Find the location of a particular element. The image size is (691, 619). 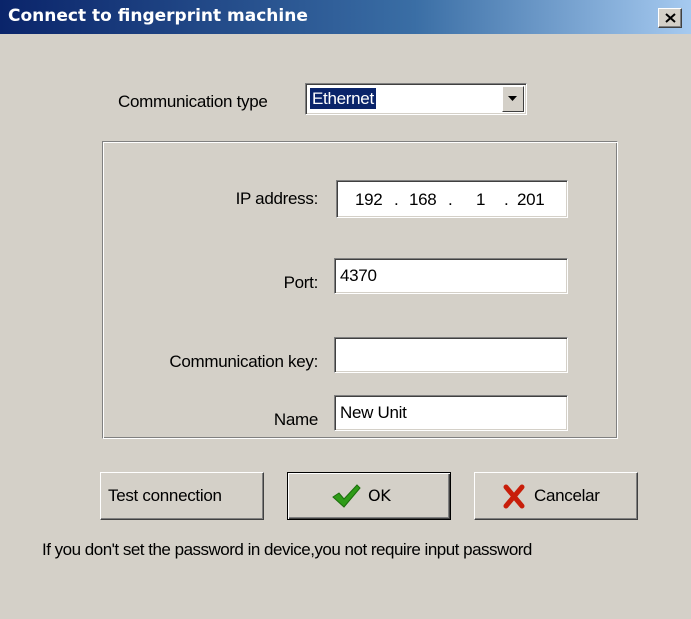

title-bar: Connect to fingerprint machine is located at coordinates (345, 17).